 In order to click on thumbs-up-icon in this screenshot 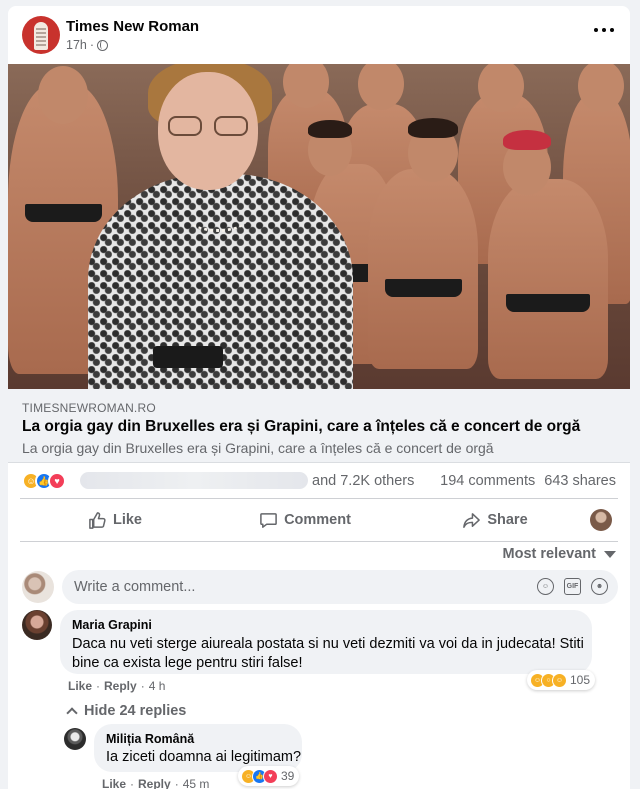, I will do `click(97, 520)`.